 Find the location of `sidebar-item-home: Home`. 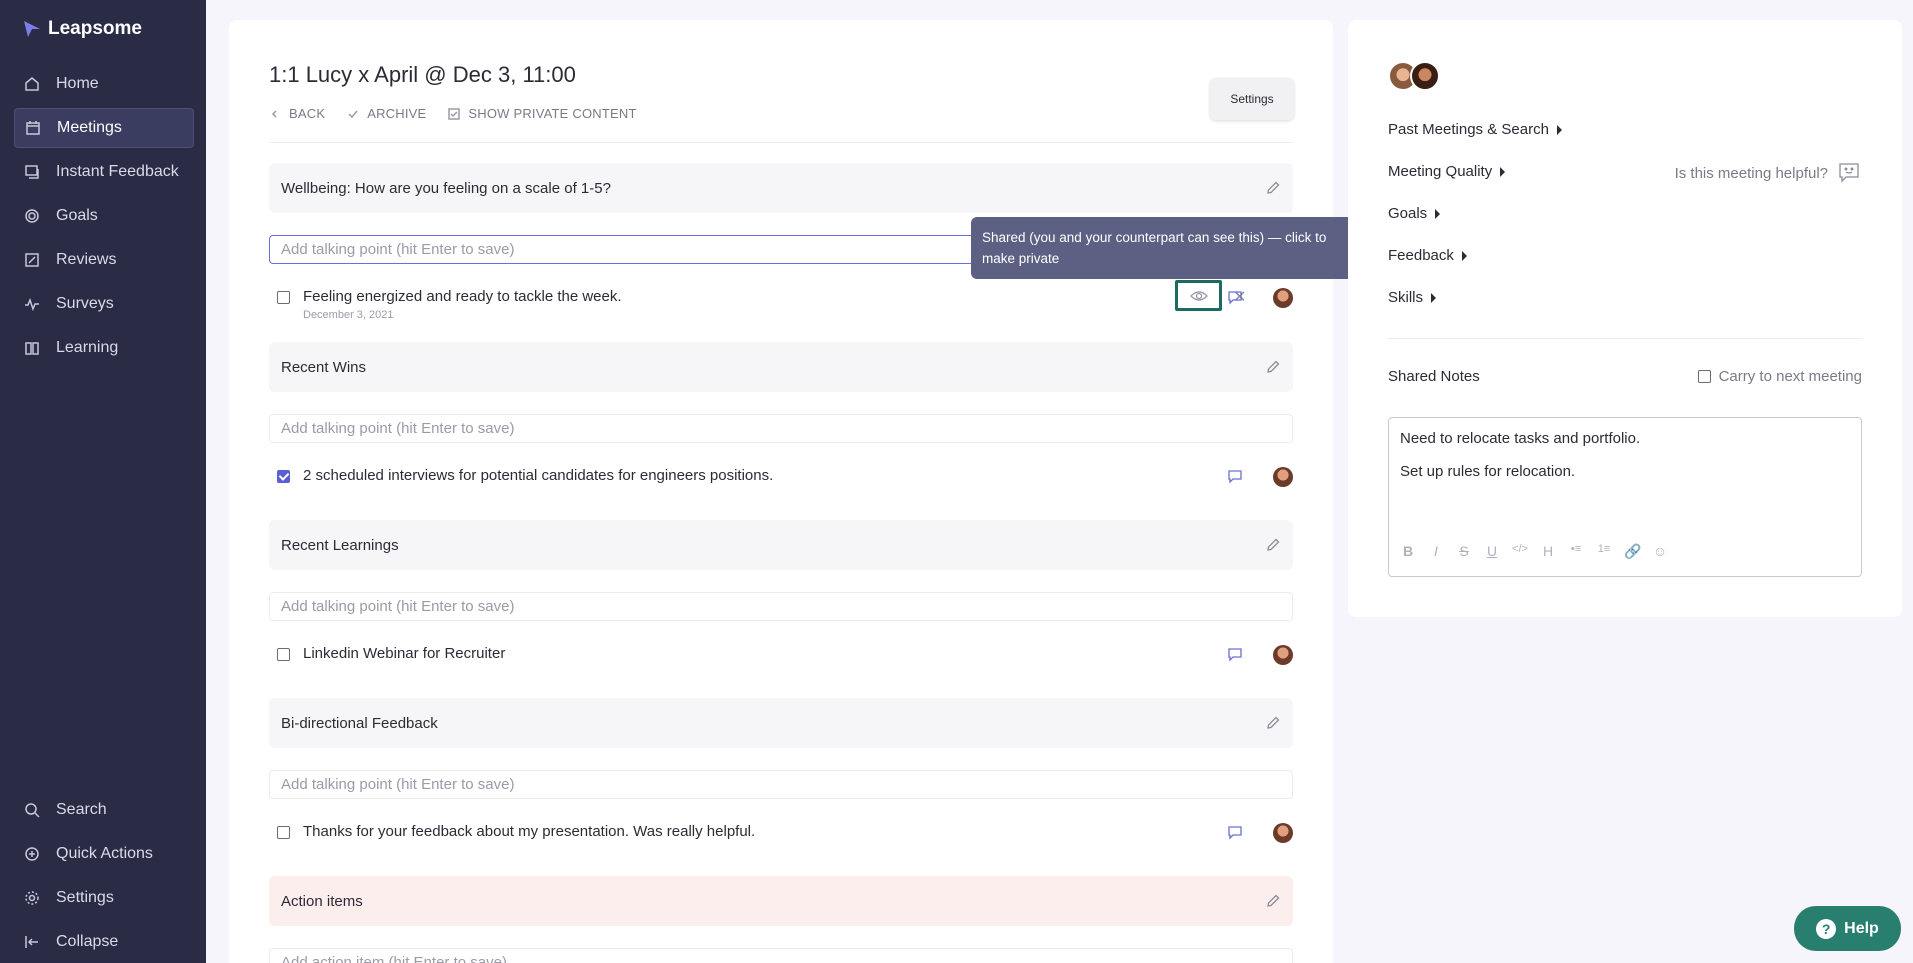

sidebar-item-home: Home is located at coordinates (104, 84).